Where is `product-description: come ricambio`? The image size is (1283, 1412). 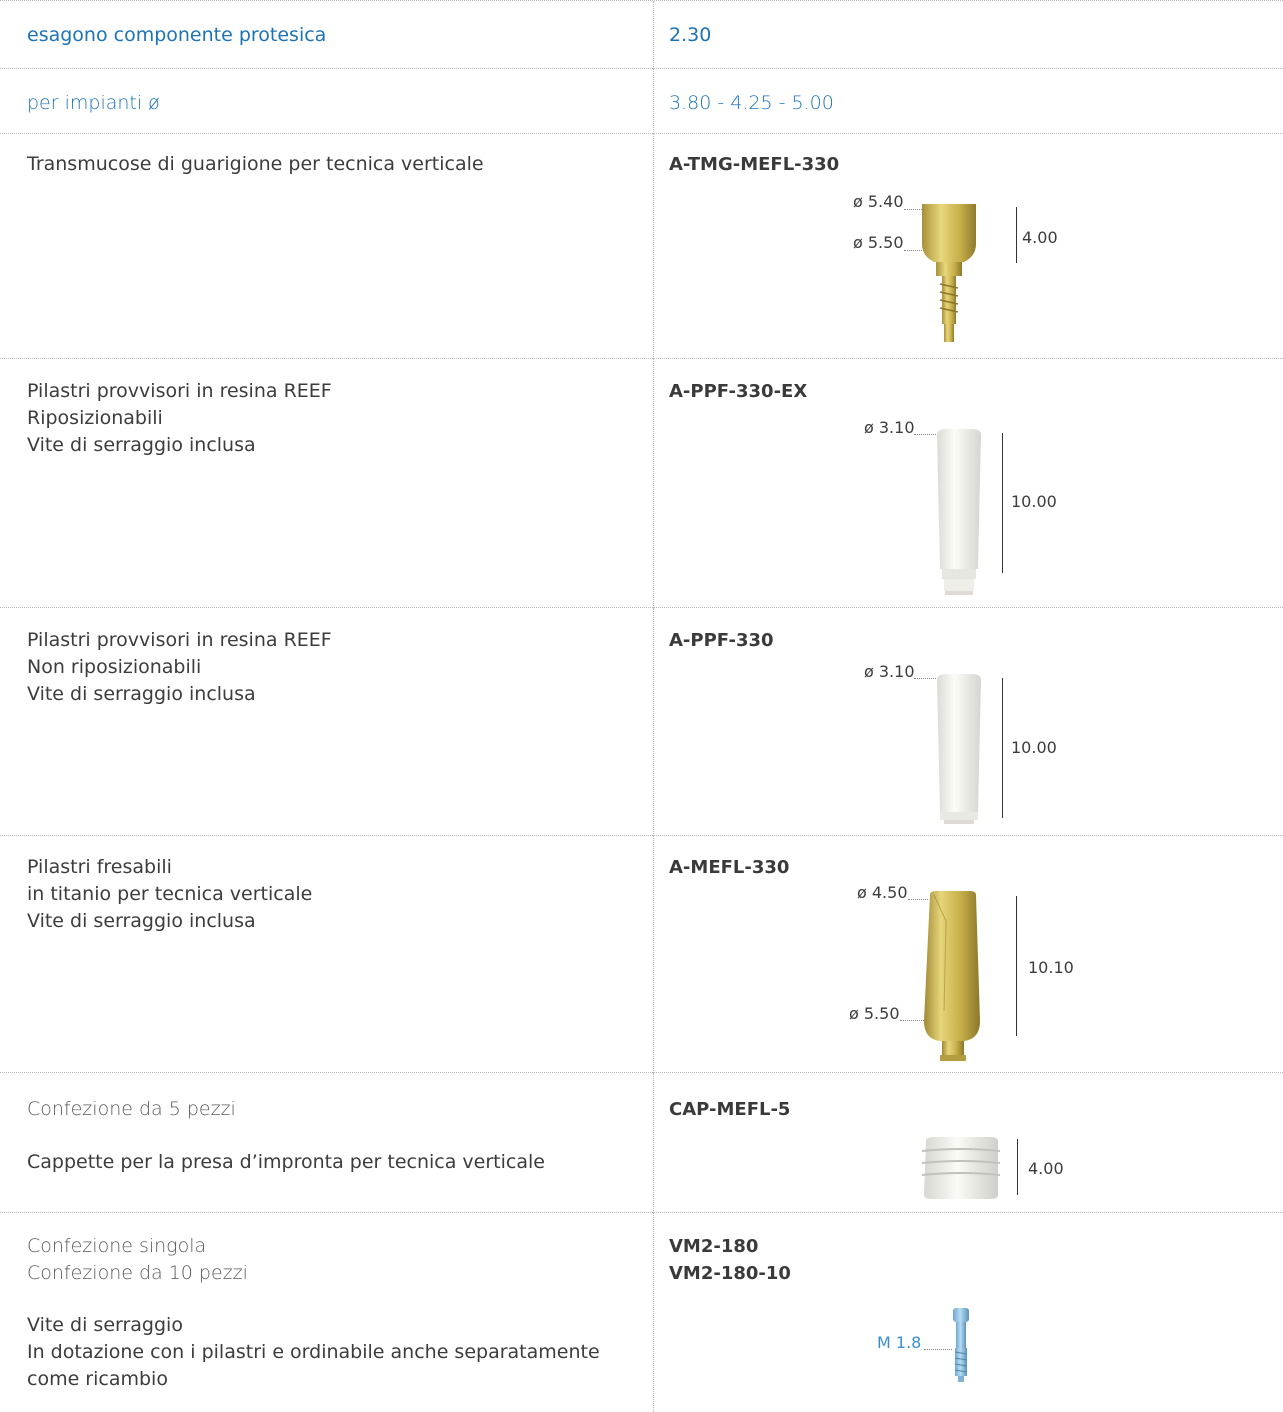 product-description: come ricambio is located at coordinates (97, 1379).